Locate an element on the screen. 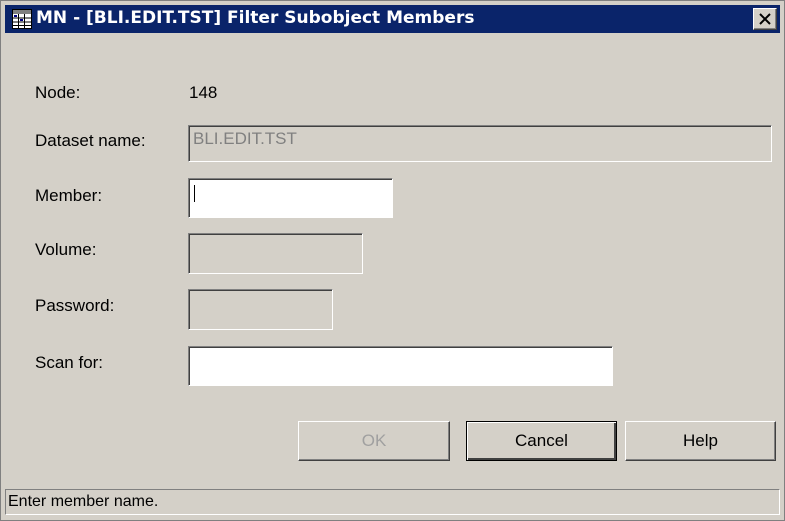 This screenshot has height=521, width=785. grid-app-icon is located at coordinates (22, 19).